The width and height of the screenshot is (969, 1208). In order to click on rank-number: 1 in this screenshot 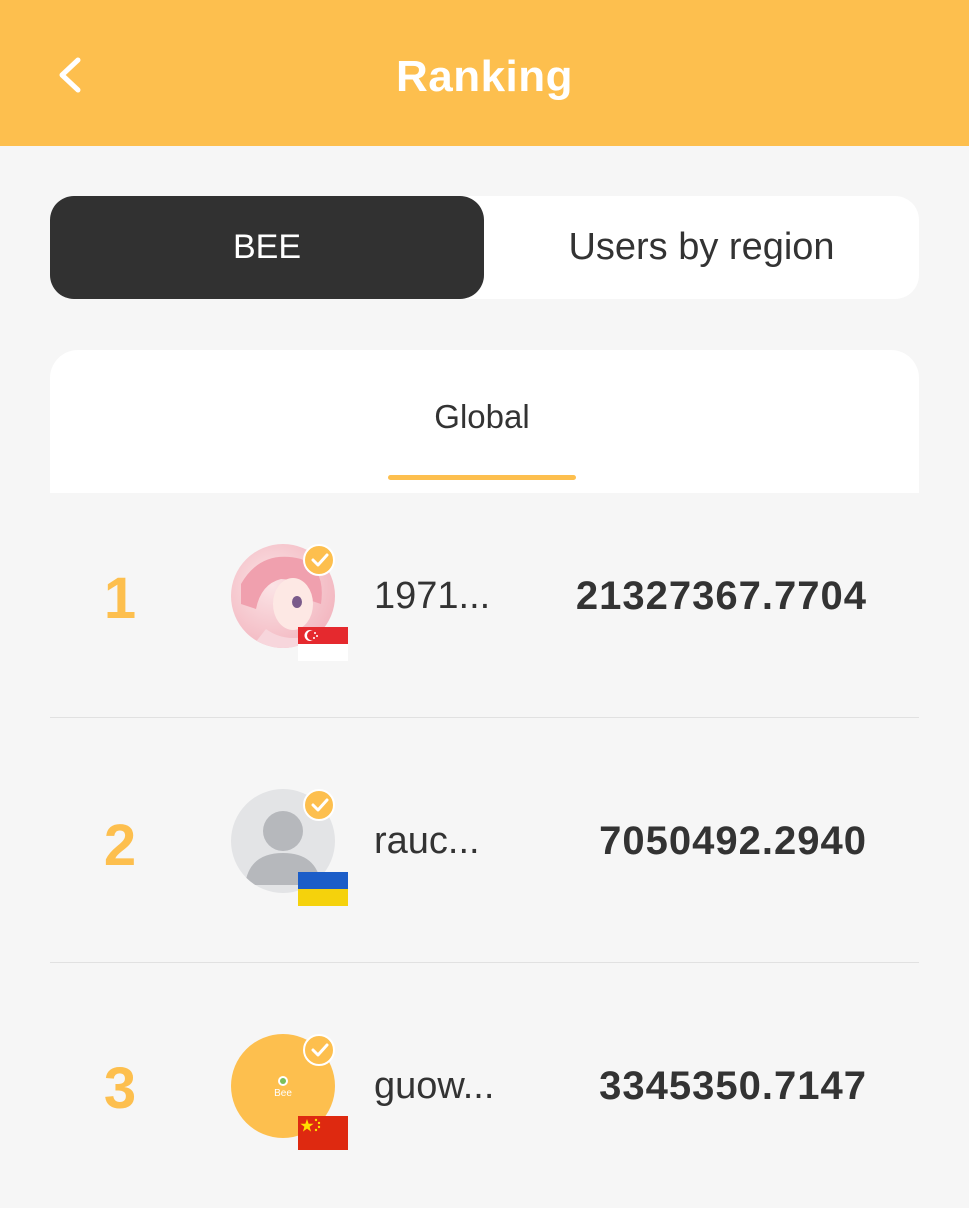, I will do `click(120, 598)`.